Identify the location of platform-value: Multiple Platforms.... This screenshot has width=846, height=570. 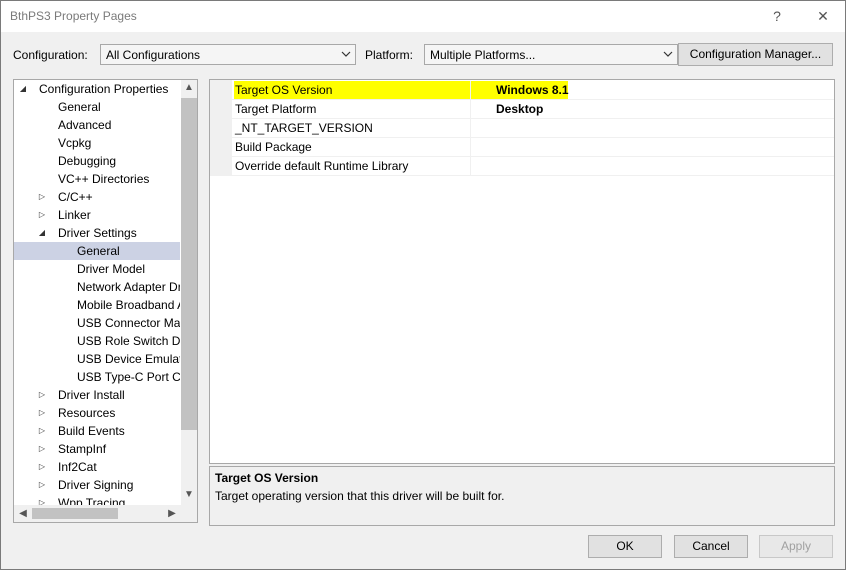
(483, 55).